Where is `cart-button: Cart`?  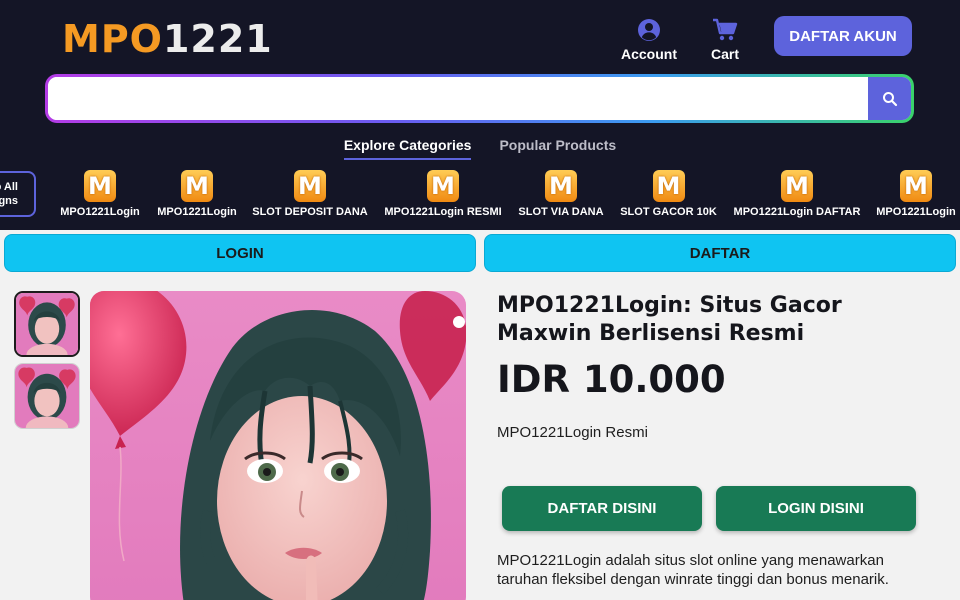 cart-button: Cart is located at coordinates (725, 40).